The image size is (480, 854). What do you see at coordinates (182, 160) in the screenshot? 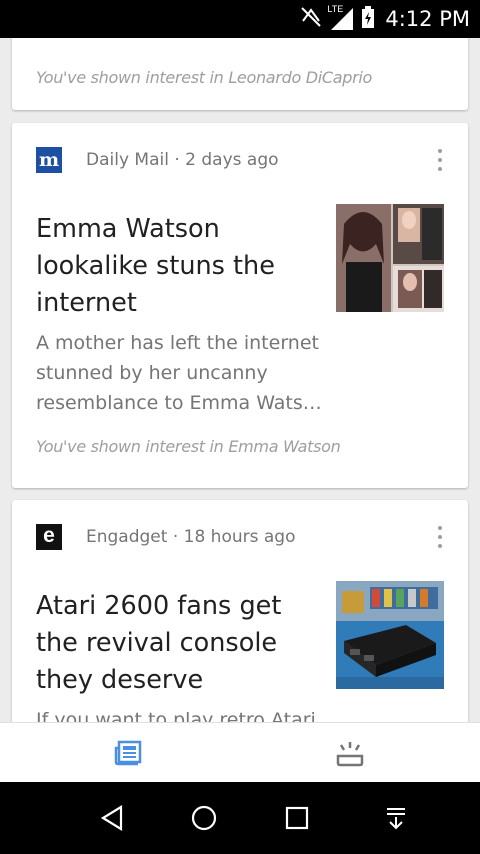
I see `source-label: Daily Mail · 2 days ago` at bounding box center [182, 160].